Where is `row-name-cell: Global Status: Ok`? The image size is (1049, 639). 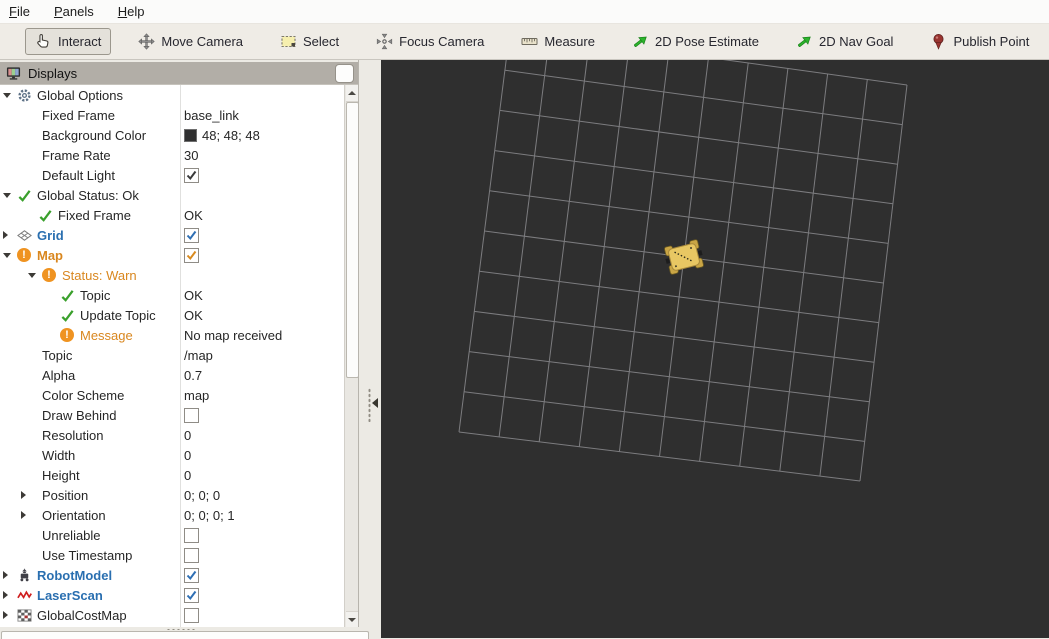 row-name-cell: Global Status: Ok is located at coordinates (90, 195).